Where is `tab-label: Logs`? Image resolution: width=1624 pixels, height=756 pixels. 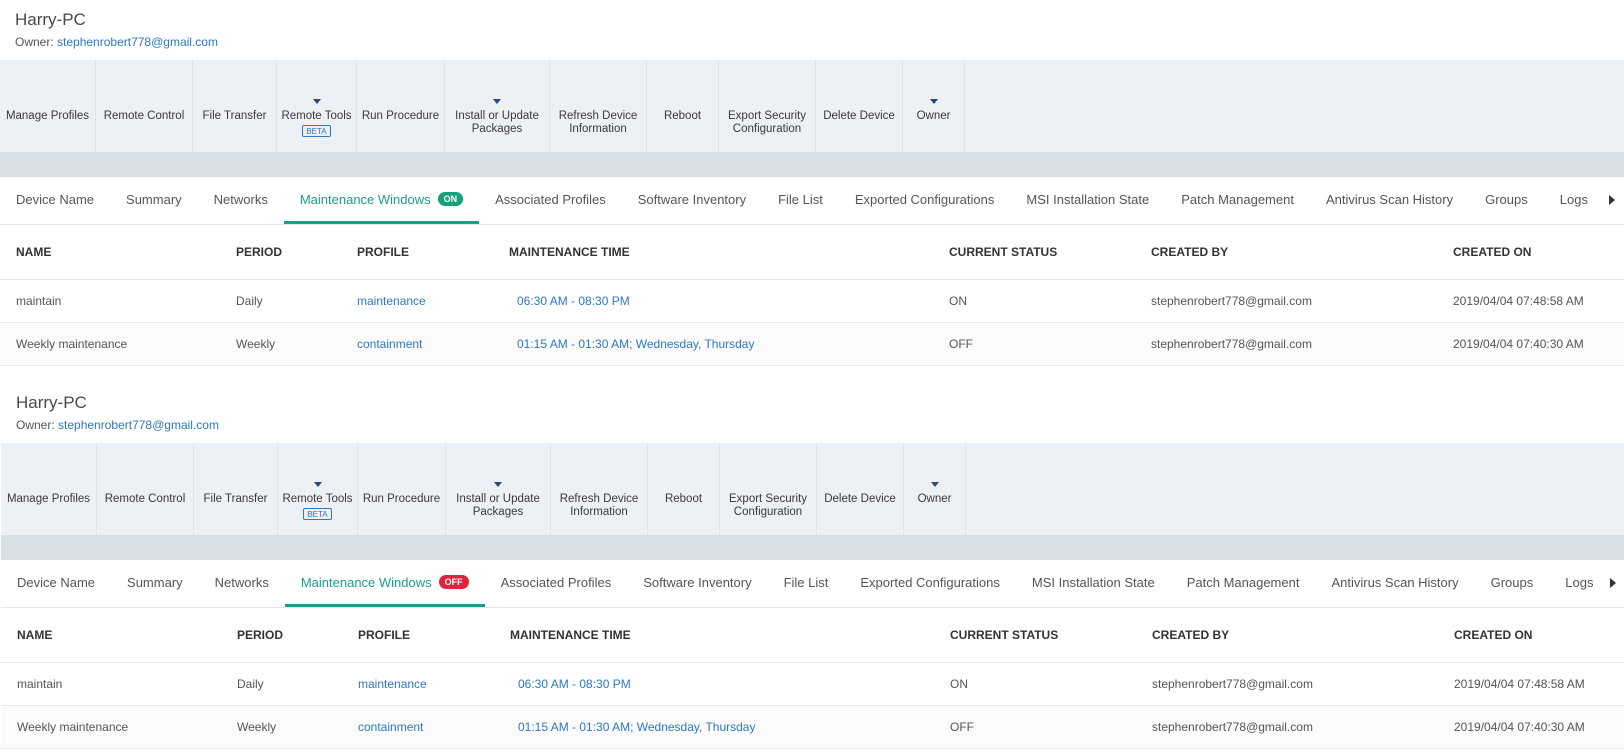 tab-label: Logs is located at coordinates (1573, 199).